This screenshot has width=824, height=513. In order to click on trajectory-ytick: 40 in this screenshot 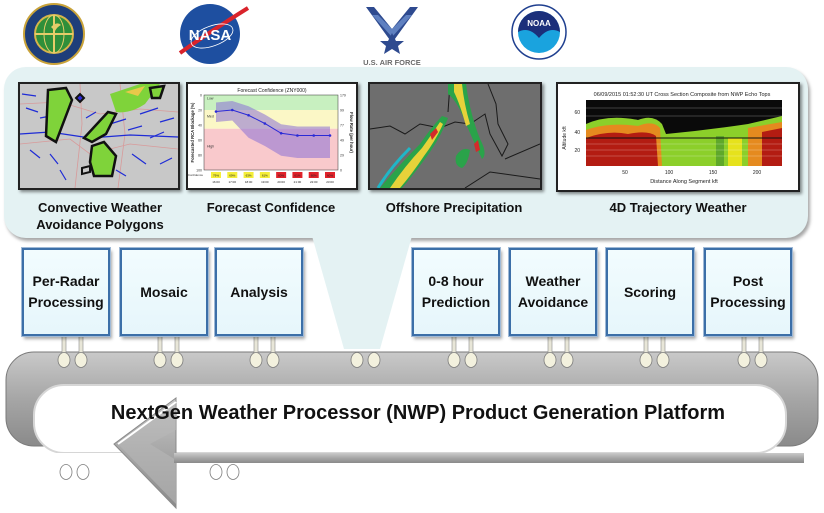, I will do `click(577, 133)`.